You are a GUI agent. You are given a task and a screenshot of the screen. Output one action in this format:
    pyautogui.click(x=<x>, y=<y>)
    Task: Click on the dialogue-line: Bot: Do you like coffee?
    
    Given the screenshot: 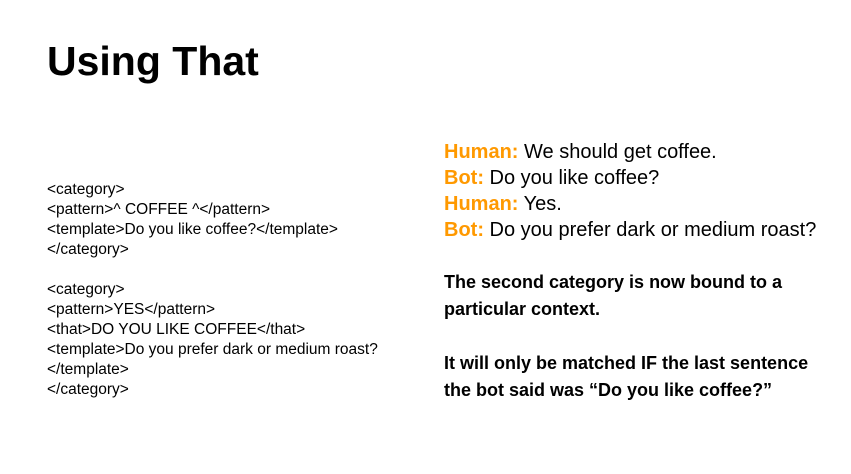 What is the action you would take?
    pyautogui.click(x=634, y=178)
    